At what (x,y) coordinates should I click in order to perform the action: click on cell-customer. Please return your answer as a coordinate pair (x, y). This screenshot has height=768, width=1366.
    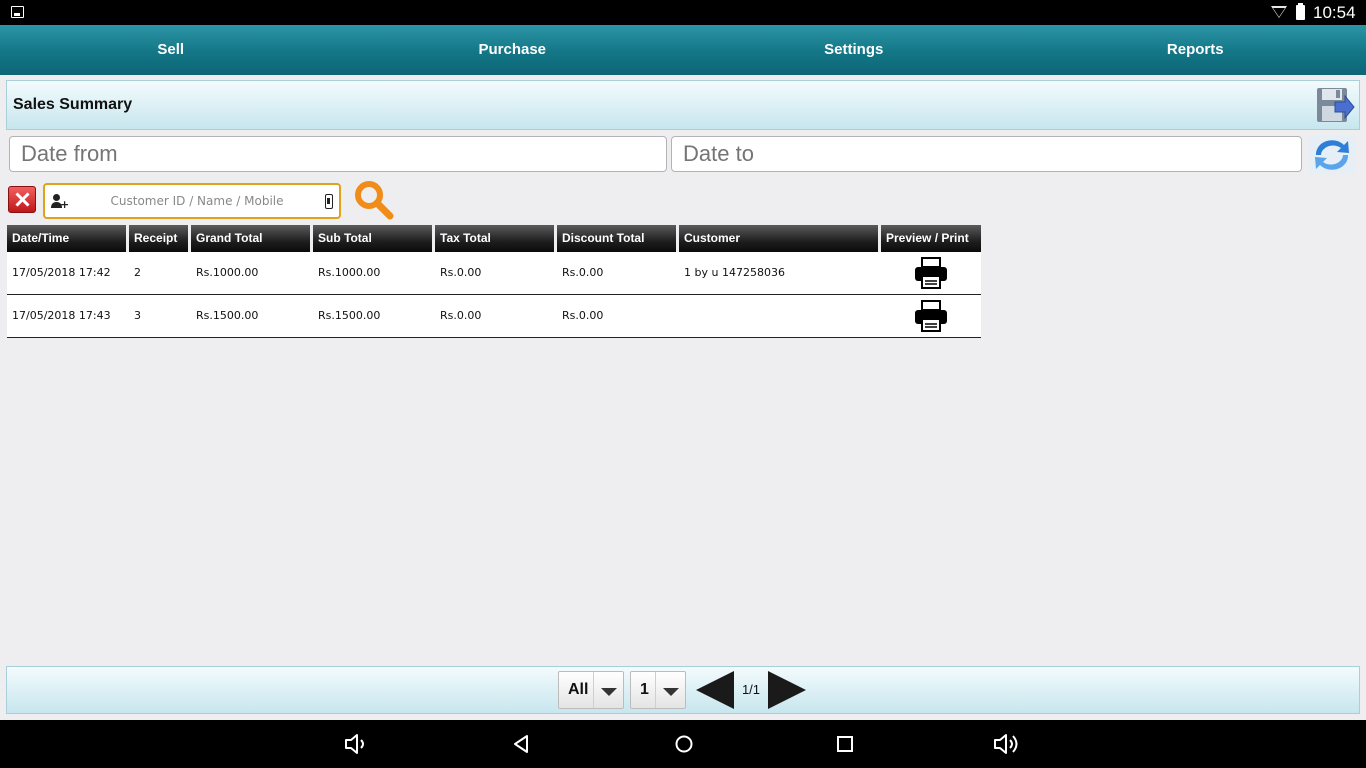
    Looking at the image, I should click on (778, 316).